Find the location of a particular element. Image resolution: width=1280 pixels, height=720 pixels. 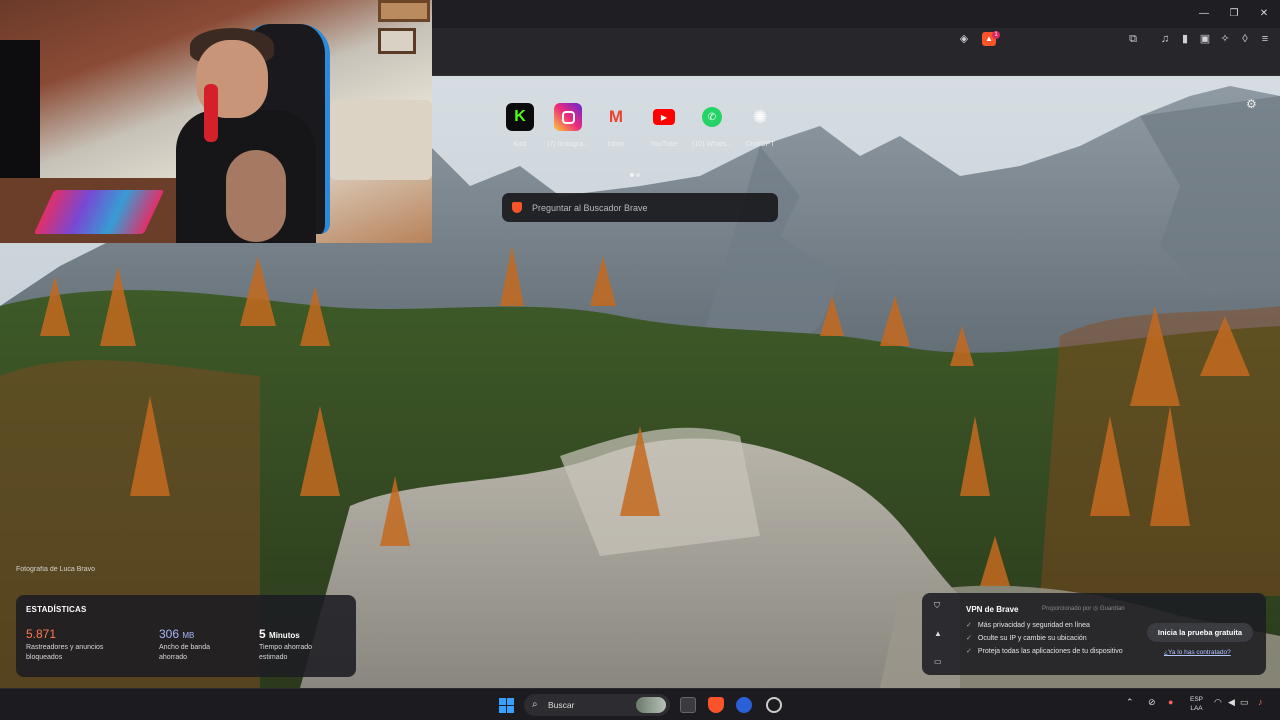

tray-volume-icon: ◀ is located at coordinates (1231, 702).